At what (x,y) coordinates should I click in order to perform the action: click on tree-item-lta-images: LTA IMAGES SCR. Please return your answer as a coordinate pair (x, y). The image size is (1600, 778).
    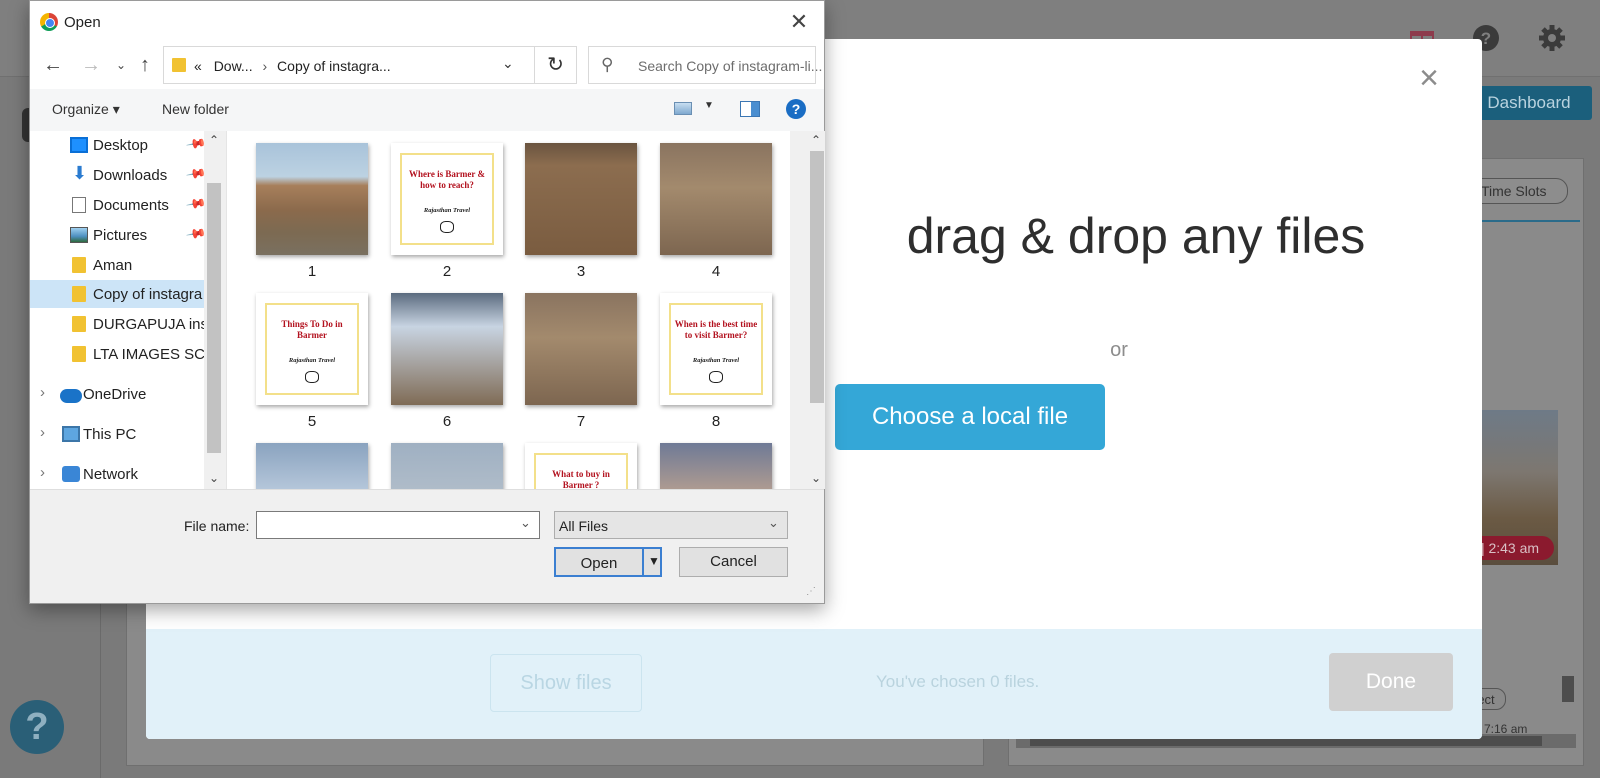
    Looking at the image, I should click on (127, 354).